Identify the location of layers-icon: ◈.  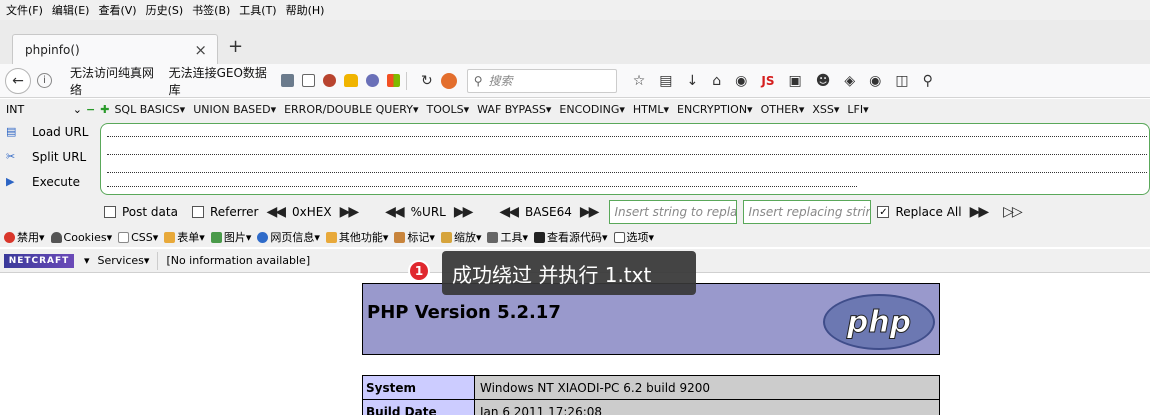
(849, 81).